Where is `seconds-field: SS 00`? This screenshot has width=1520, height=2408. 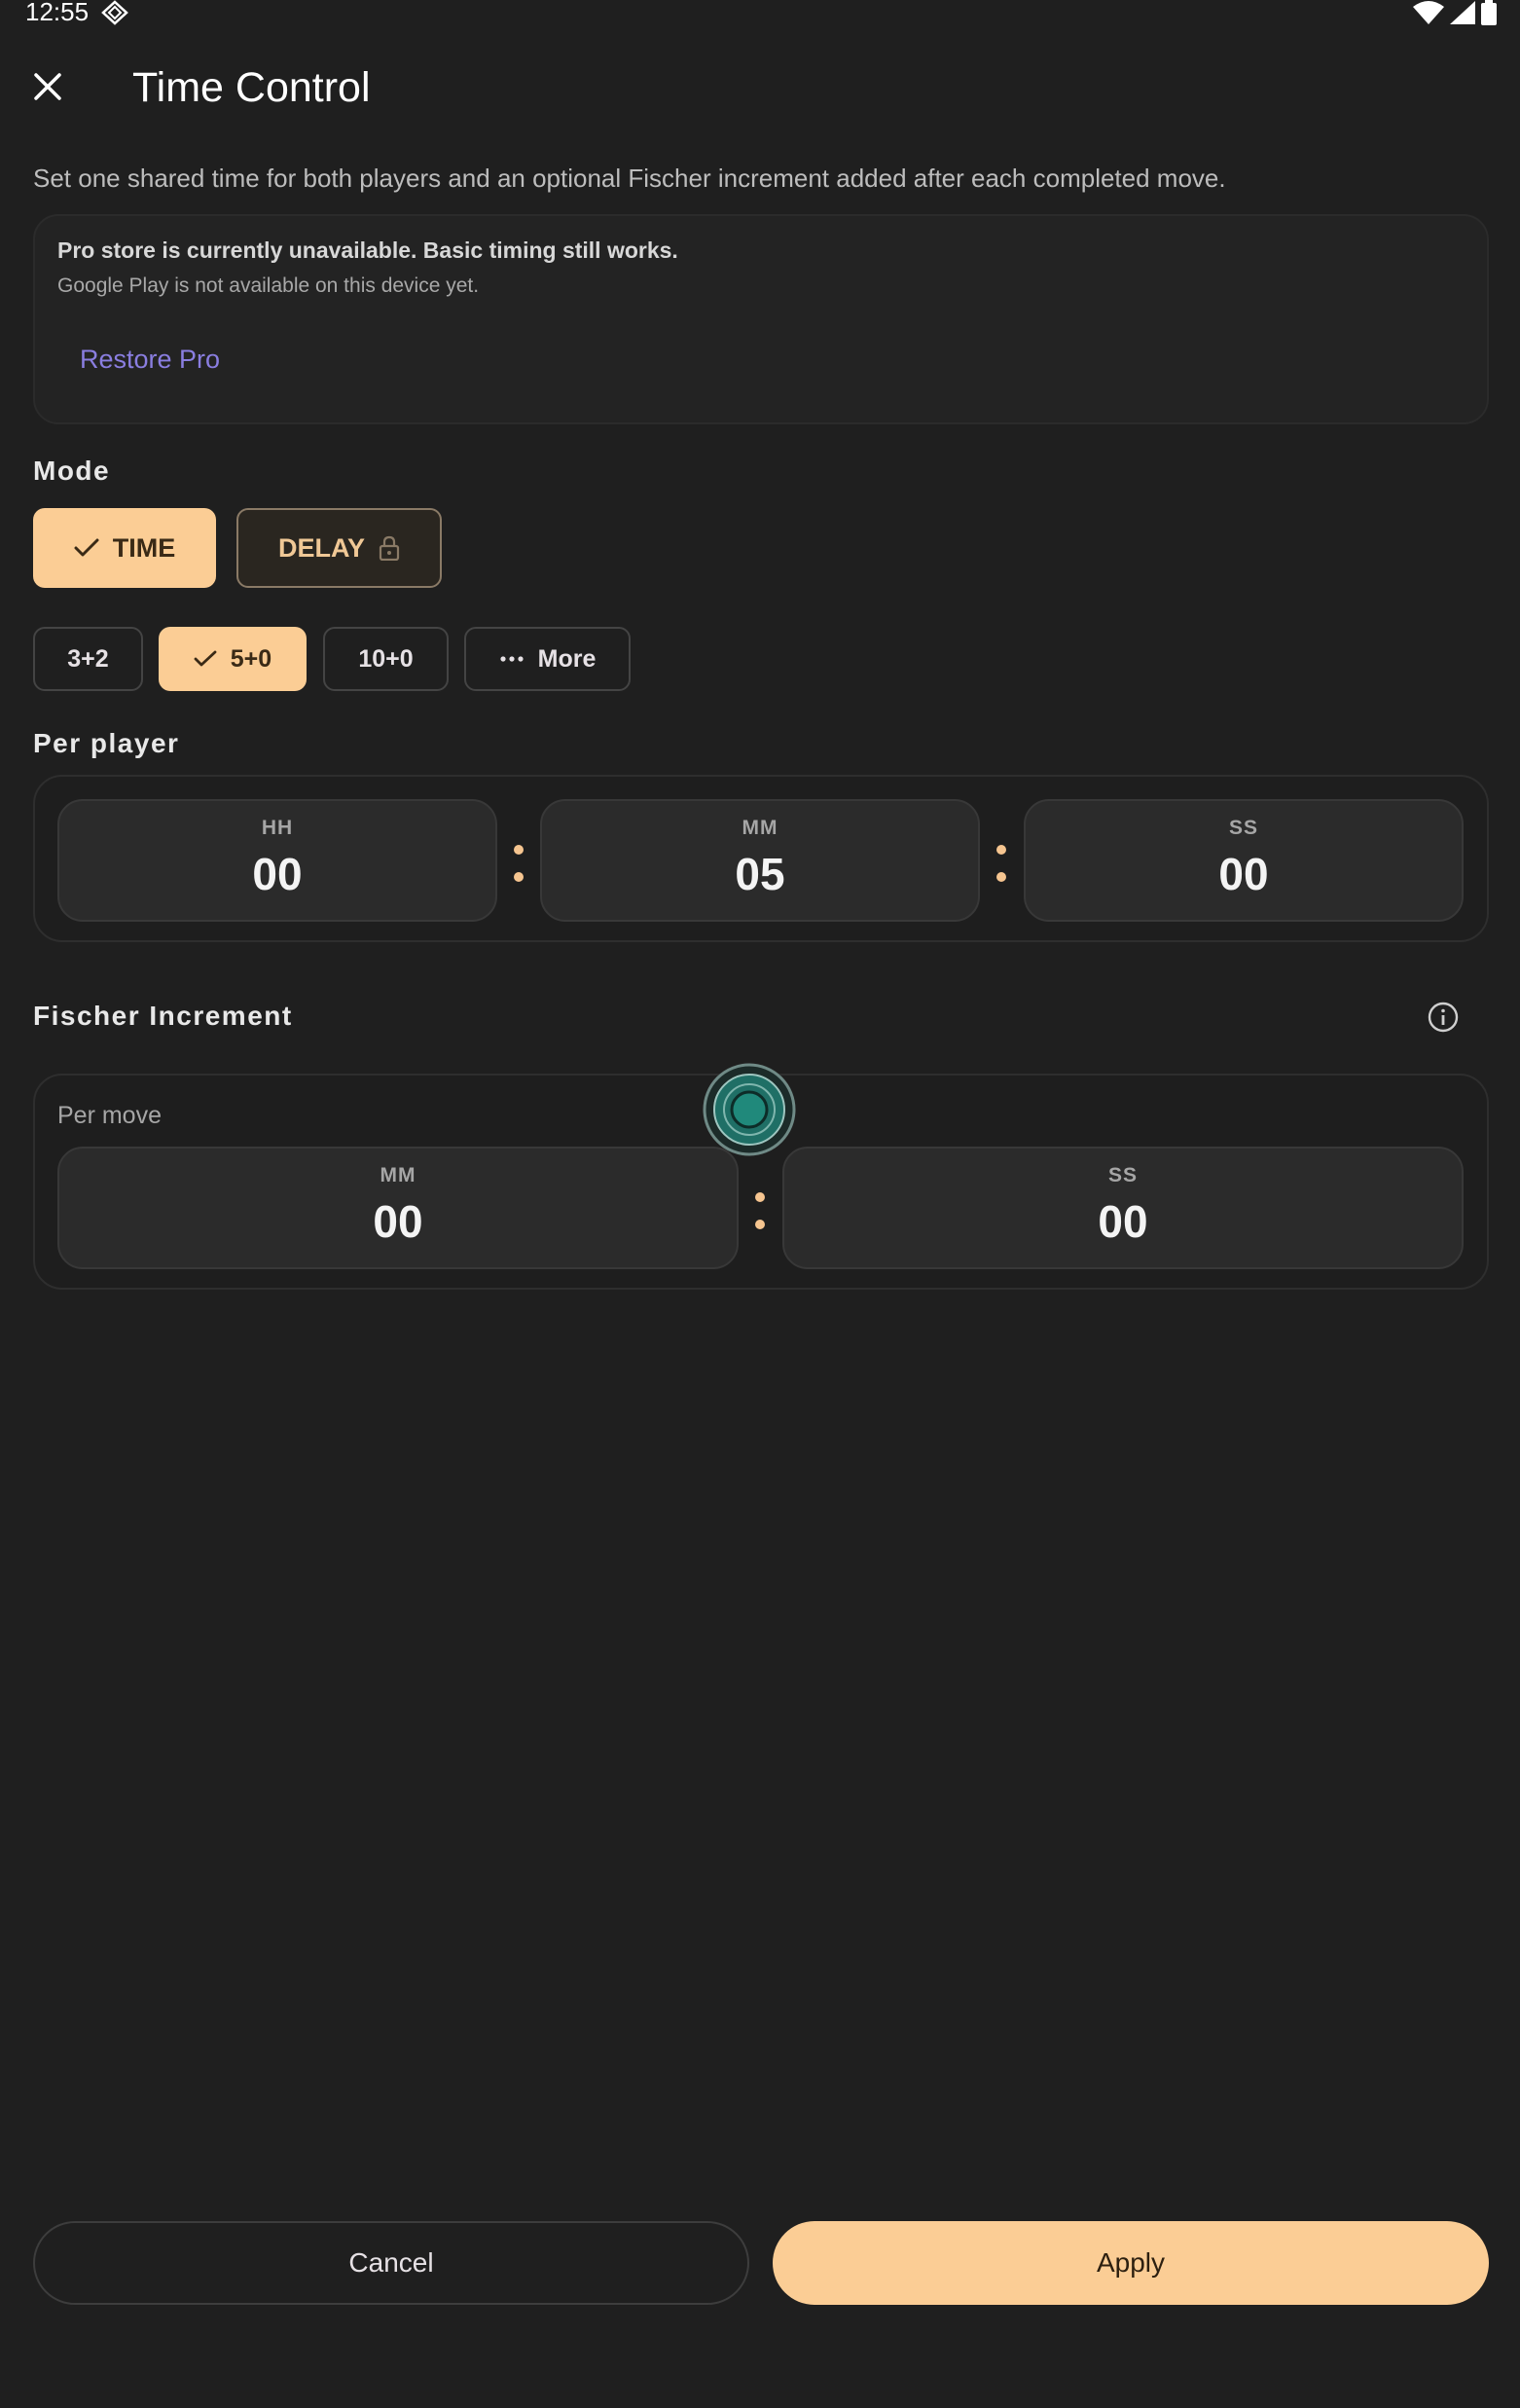 seconds-field: SS 00 is located at coordinates (1244, 860).